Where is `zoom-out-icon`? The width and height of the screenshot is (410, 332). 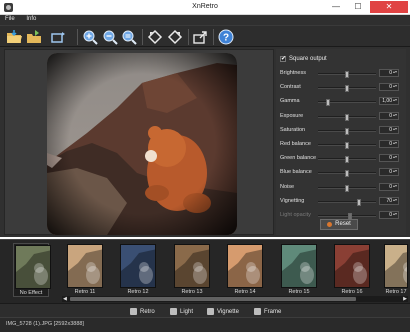 zoom-out-icon is located at coordinates (110, 37).